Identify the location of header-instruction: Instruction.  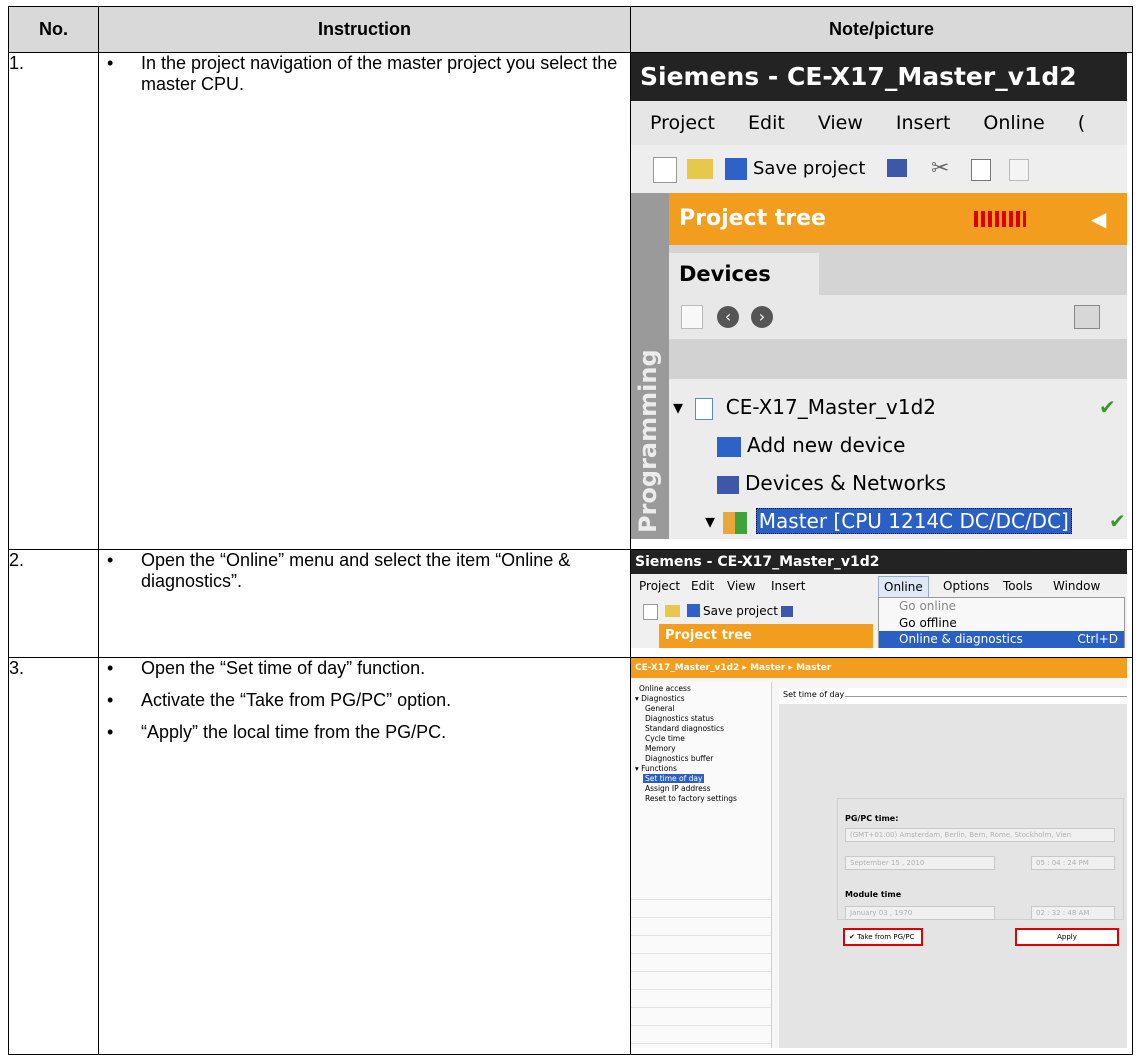
(364, 29).